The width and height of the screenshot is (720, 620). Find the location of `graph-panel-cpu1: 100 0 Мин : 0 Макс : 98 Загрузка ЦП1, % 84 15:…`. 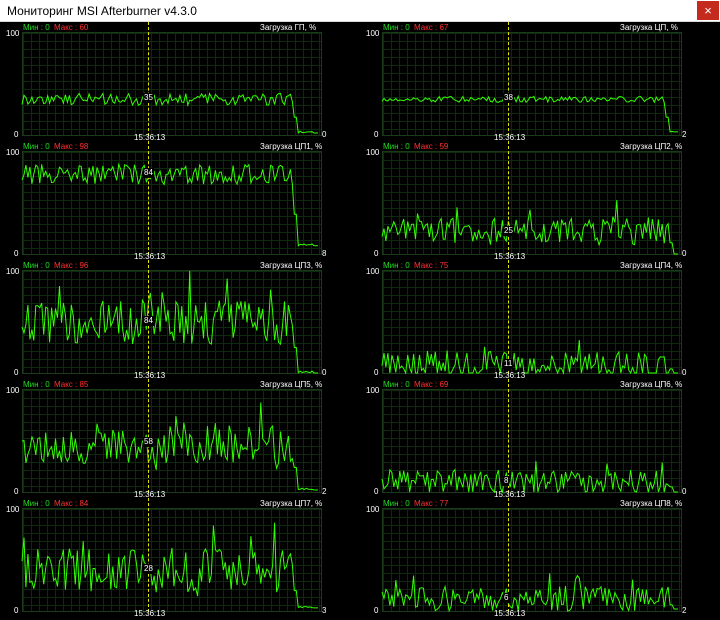

graph-panel-cpu1: 100 0 Мин : 0 Макс : 98 Загрузка ЦП1, % 84 15:… is located at coordinates (180, 201).